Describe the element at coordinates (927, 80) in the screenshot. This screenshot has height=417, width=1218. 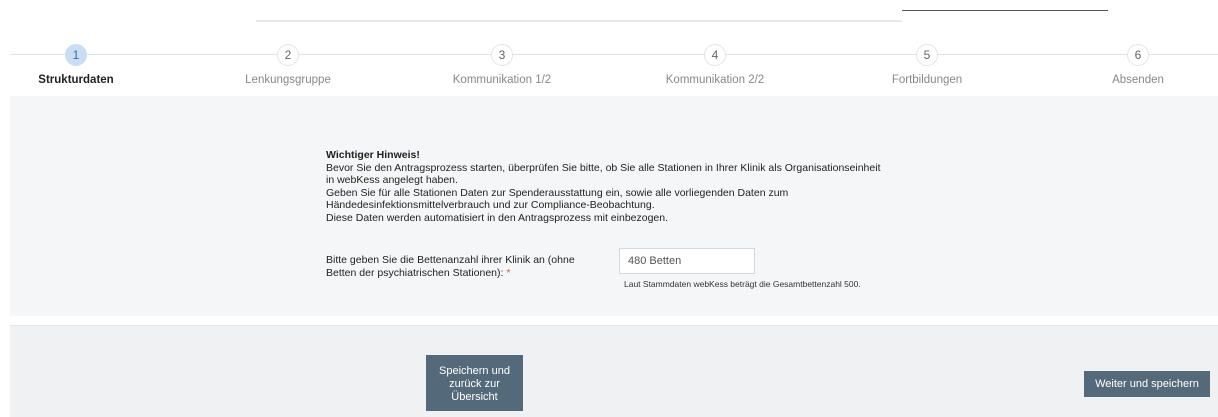
I see `step-label: Fortbildungen` at that location.